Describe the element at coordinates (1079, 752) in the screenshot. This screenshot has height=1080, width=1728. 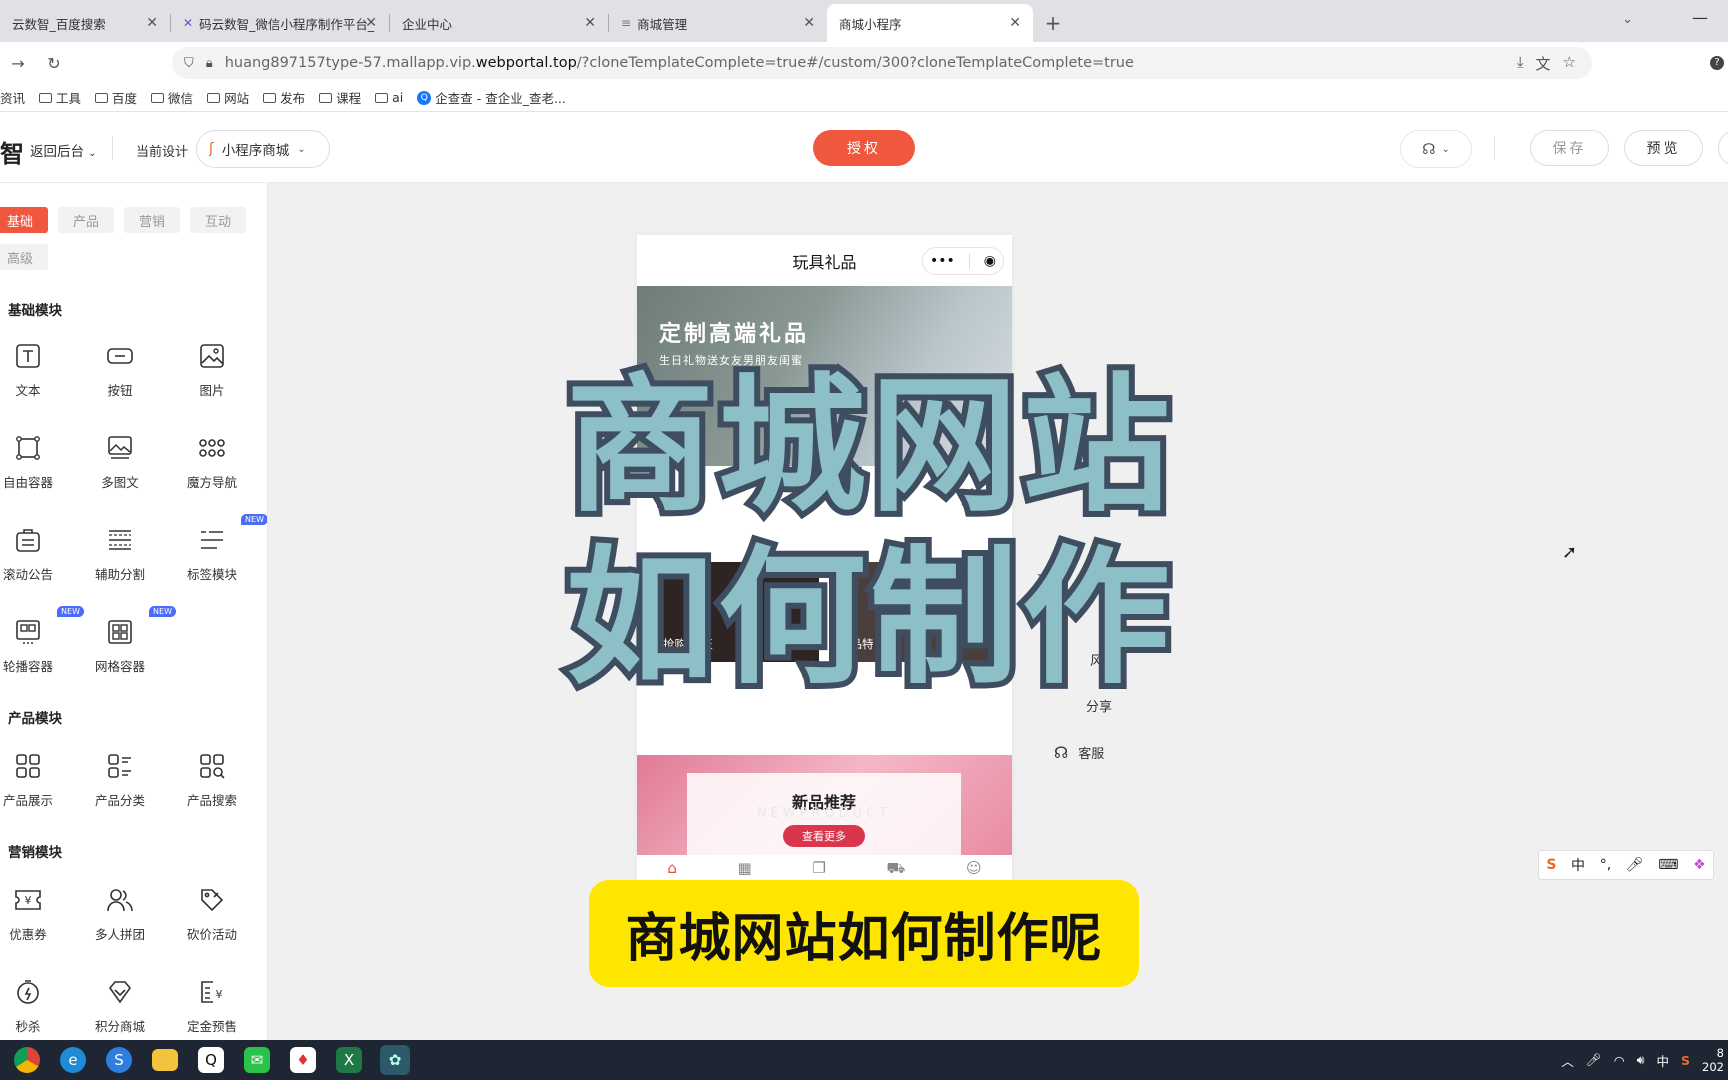
I see `service-tool: ☊ 客服` at that location.